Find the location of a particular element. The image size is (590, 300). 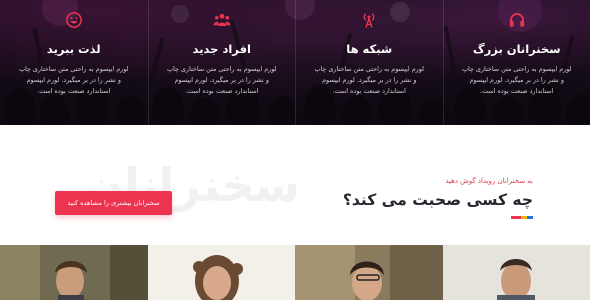

underline-segment-blue is located at coordinates (530, 217).